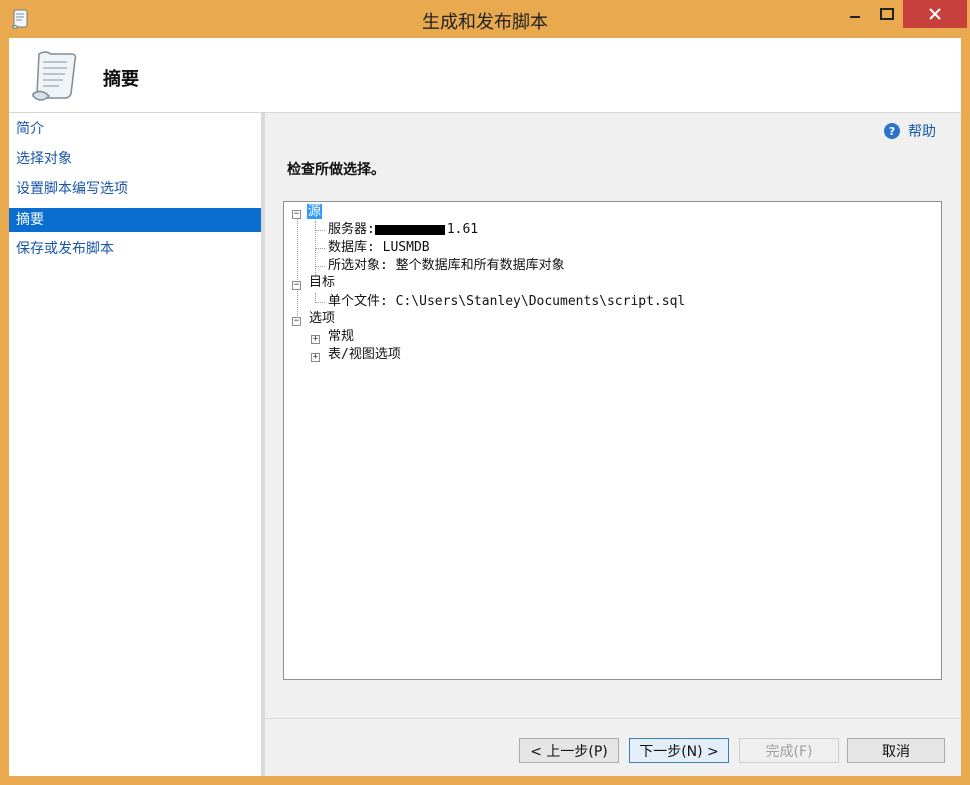 This screenshot has height=785, width=970. I want to click on section-title: 检查所做选择。, so click(336, 170).